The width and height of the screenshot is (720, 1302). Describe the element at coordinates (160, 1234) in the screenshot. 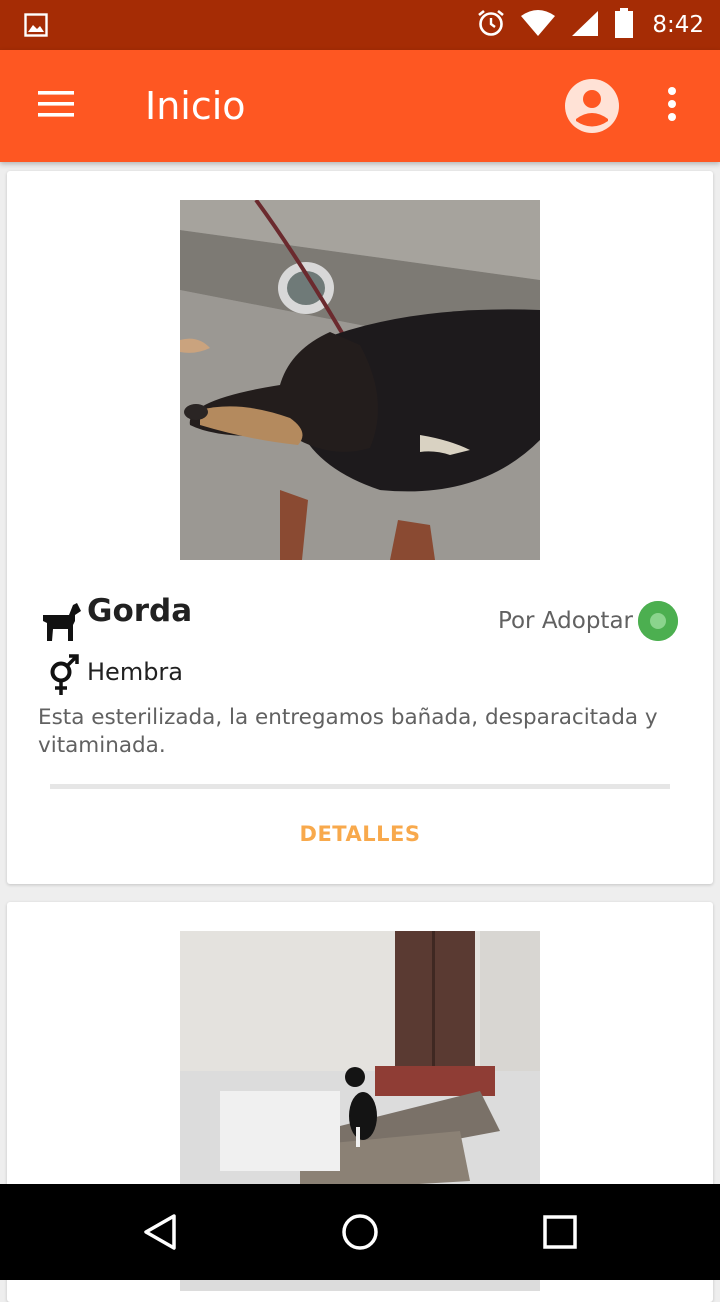

I see `back-icon` at that location.